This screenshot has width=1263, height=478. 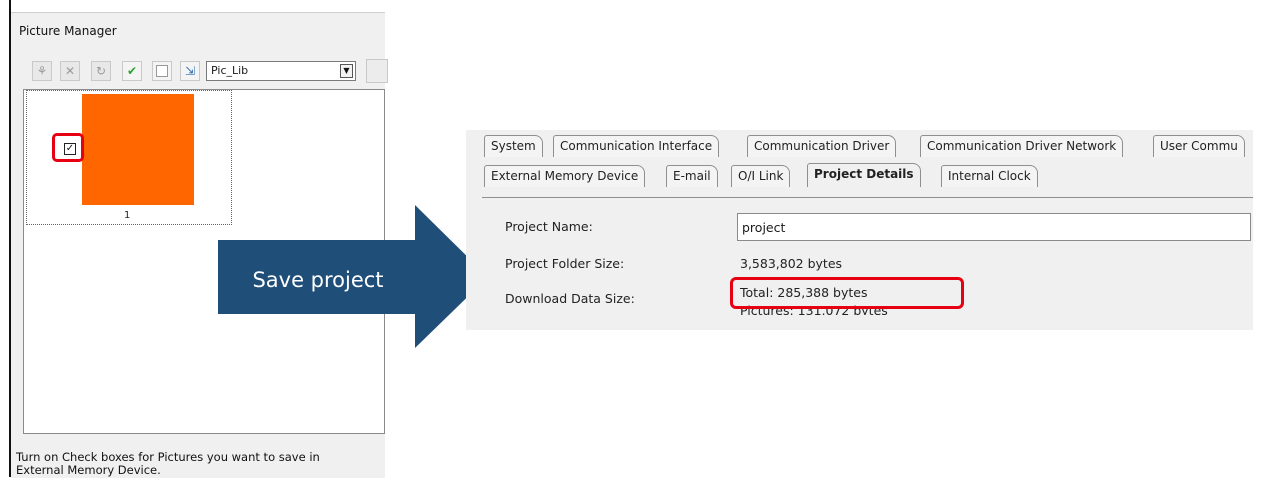 What do you see at coordinates (864, 175) in the screenshot?
I see `tab-project-details: Project Details` at bounding box center [864, 175].